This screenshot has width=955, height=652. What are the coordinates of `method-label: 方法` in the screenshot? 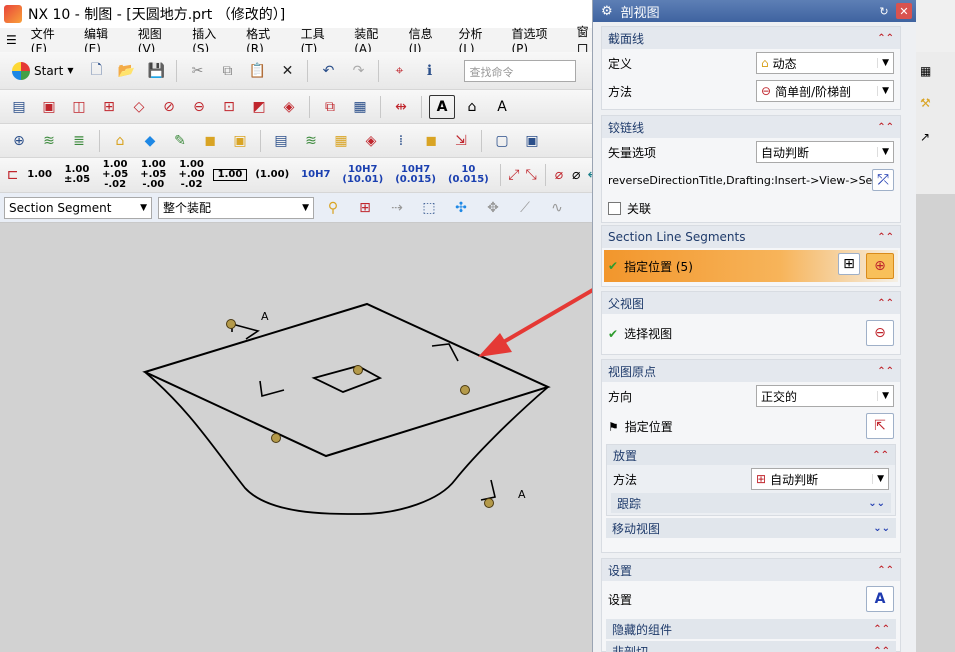 It's located at (620, 91).